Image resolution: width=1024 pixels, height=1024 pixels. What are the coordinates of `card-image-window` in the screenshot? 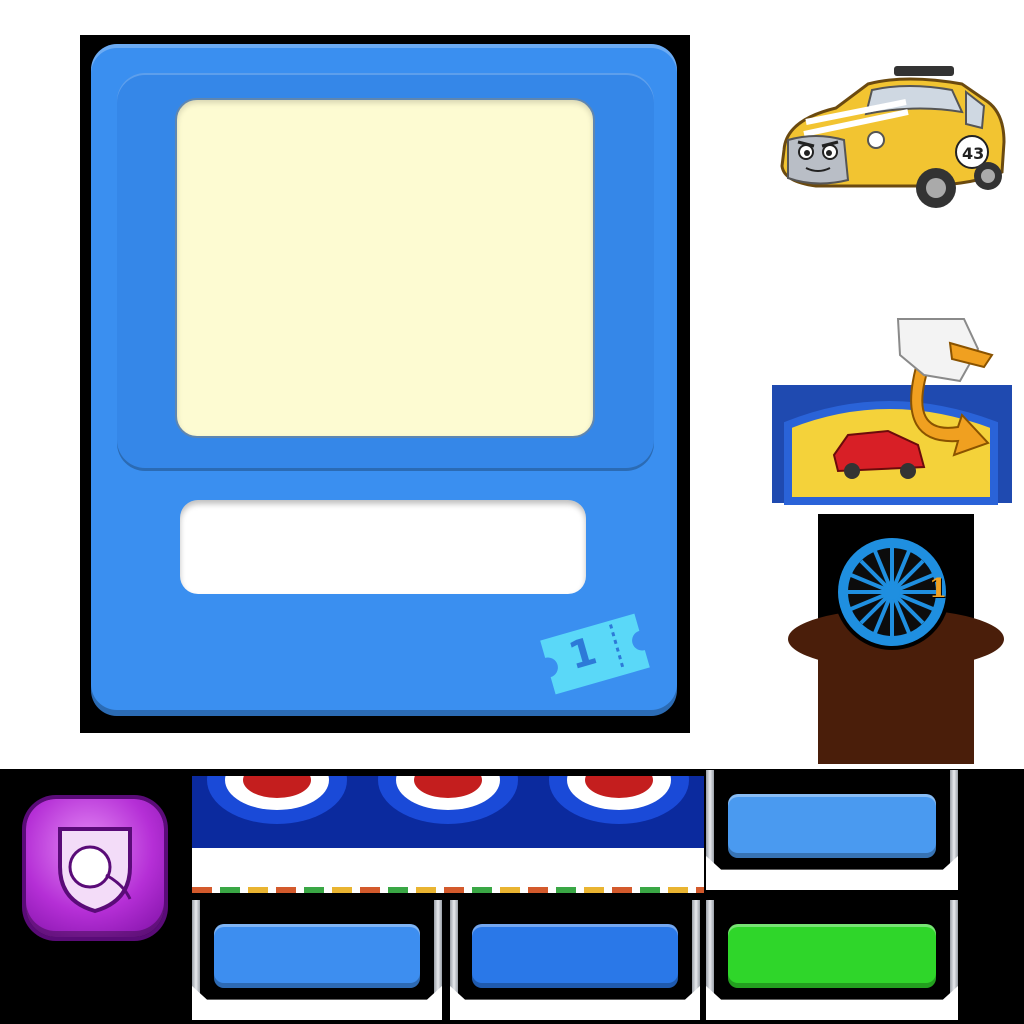 It's located at (385, 268).